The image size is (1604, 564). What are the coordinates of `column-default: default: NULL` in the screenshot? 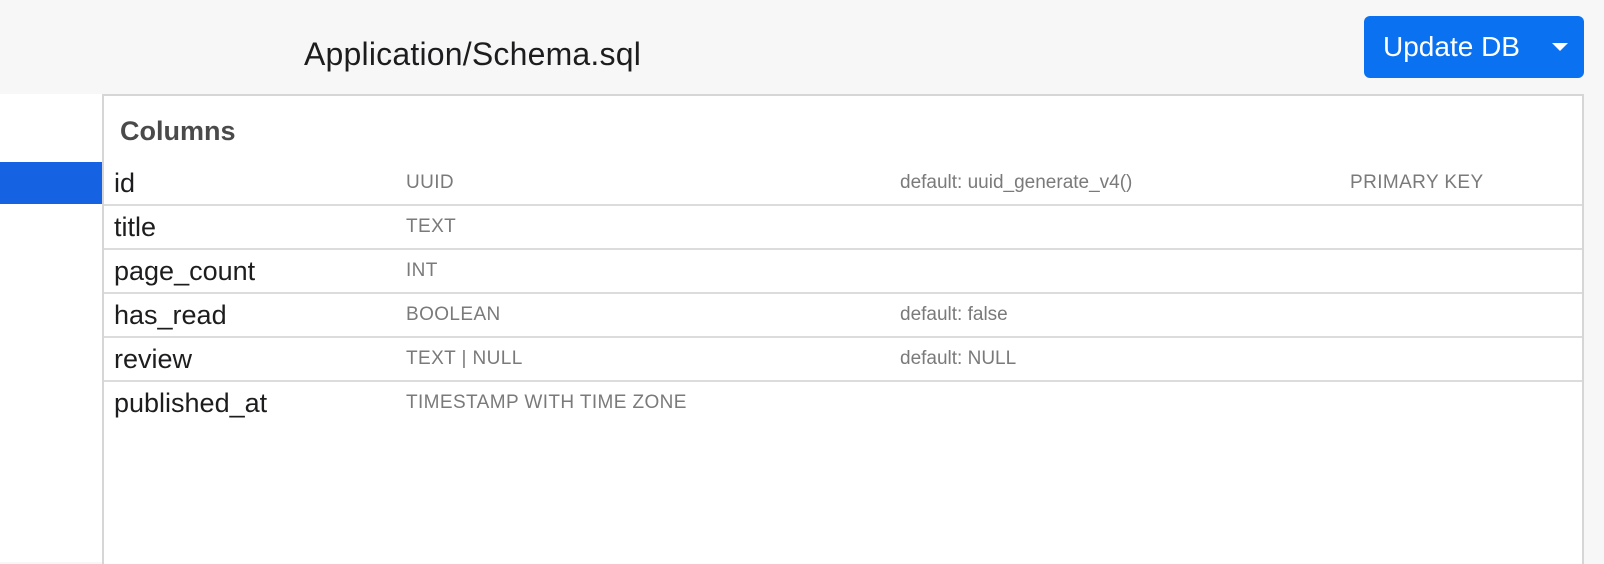 It's located at (958, 358).